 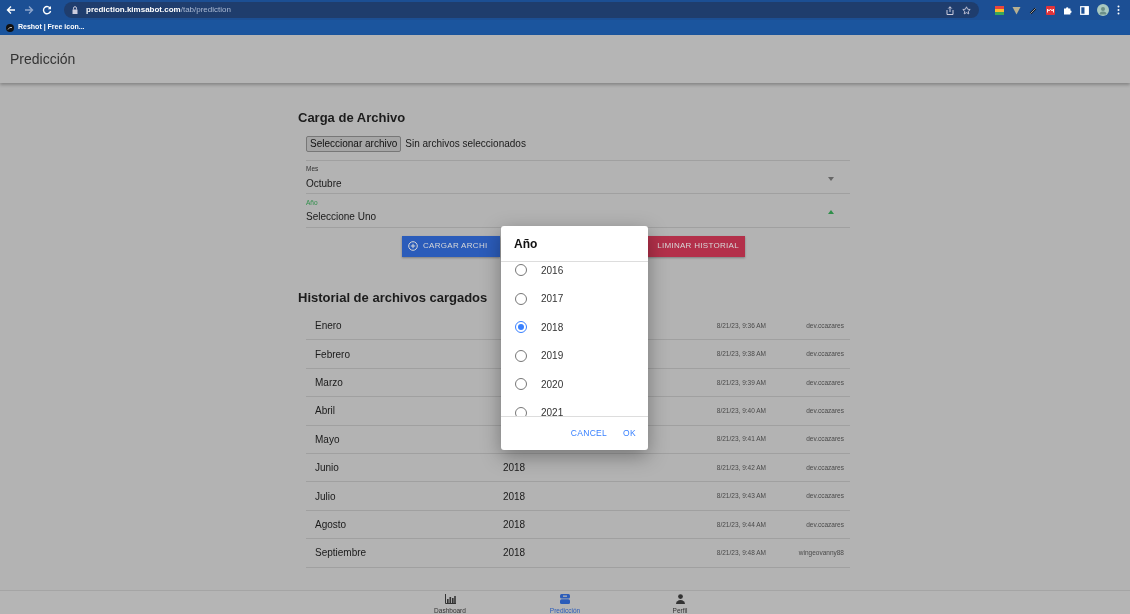 What do you see at coordinates (1084, 10) in the screenshot?
I see `sidebar-icon` at bounding box center [1084, 10].